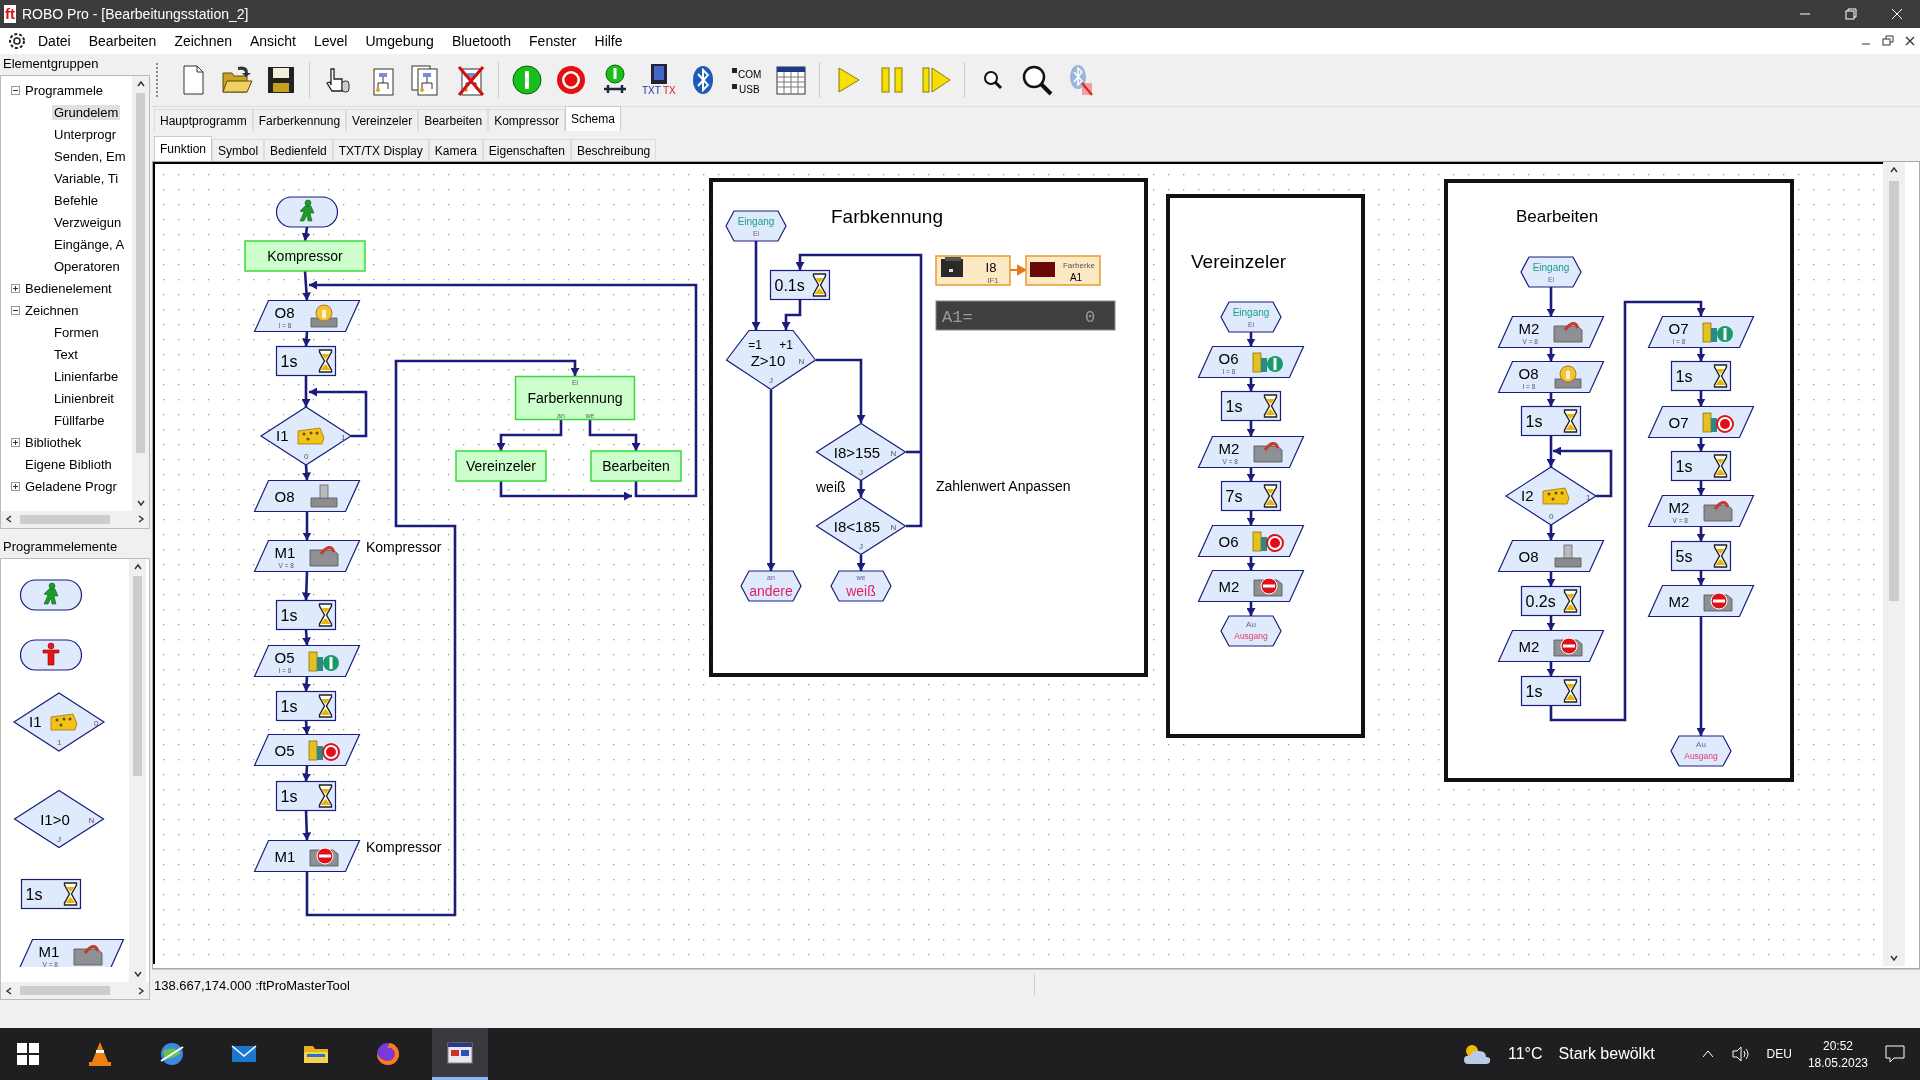  What do you see at coordinates (1557, 216) in the screenshot?
I see `frame-title: Bearbeiten` at bounding box center [1557, 216].